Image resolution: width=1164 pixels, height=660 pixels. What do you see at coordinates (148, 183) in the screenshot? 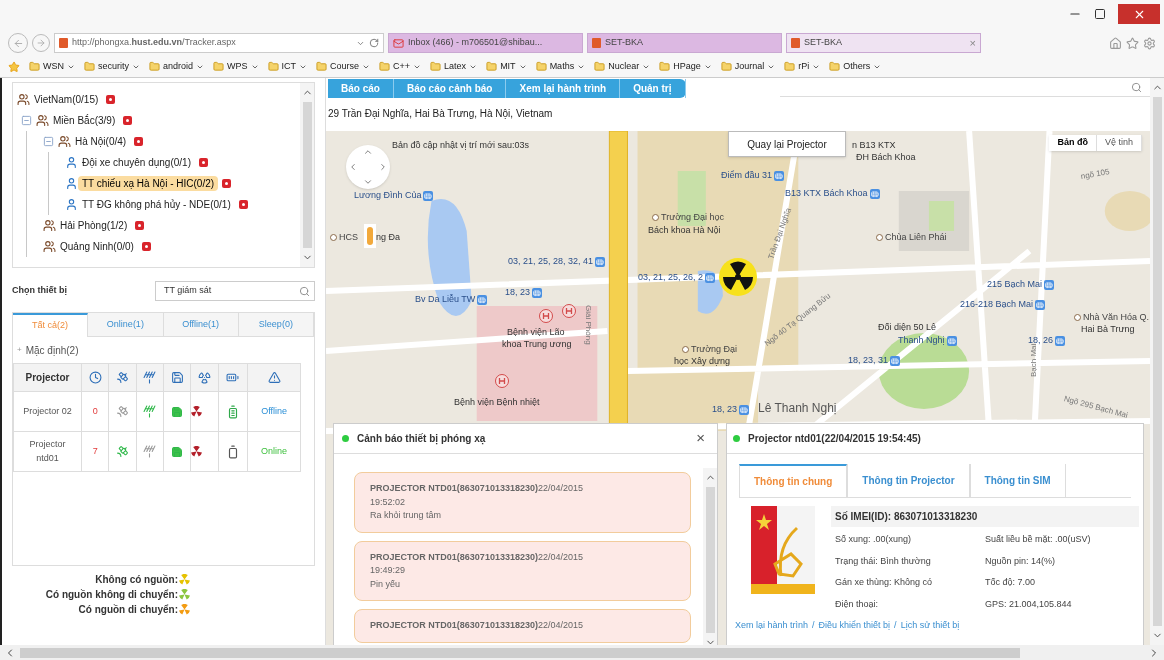
I see `tree-item: TT chiếu xạ Hà Nội - HIC(0/2)` at bounding box center [148, 183].